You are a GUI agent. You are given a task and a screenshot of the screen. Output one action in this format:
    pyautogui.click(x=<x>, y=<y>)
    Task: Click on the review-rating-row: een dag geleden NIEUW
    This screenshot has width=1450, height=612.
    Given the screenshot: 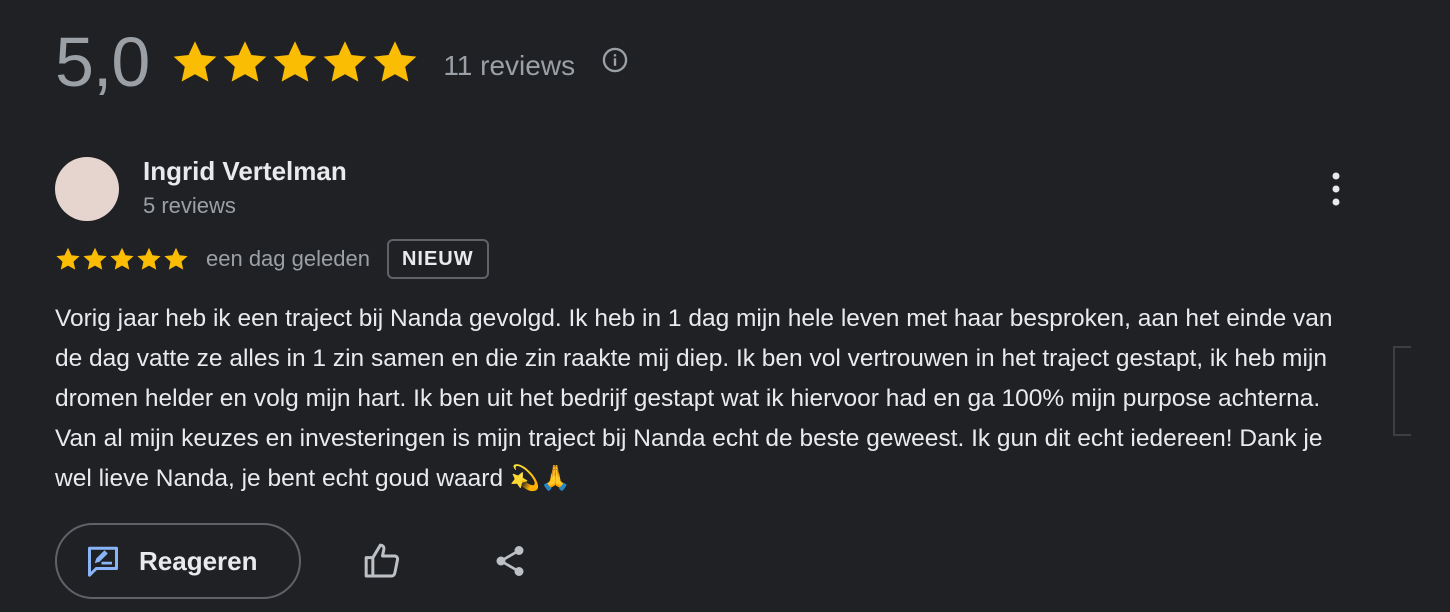 What is the action you would take?
    pyautogui.click(x=272, y=259)
    